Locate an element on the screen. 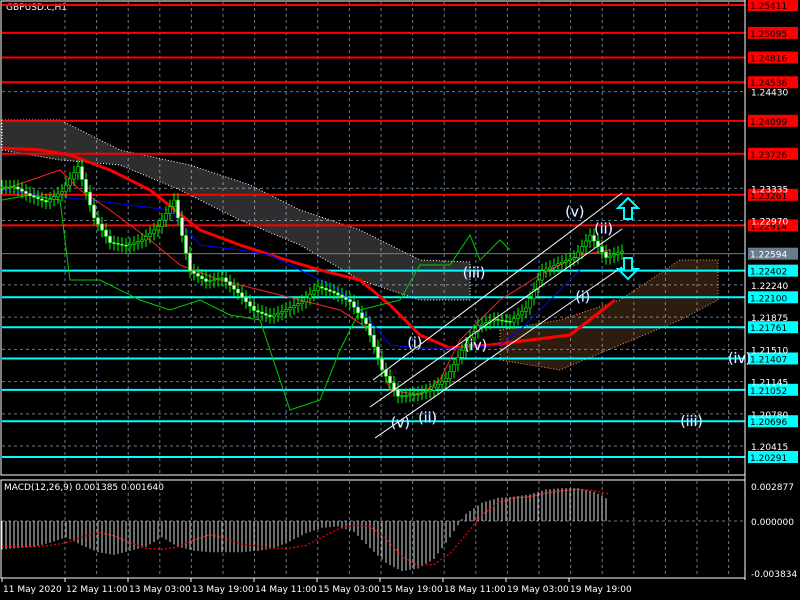 This screenshot has width=800, height=600. resistance-level-label: 1.23726 is located at coordinates (768, 156).